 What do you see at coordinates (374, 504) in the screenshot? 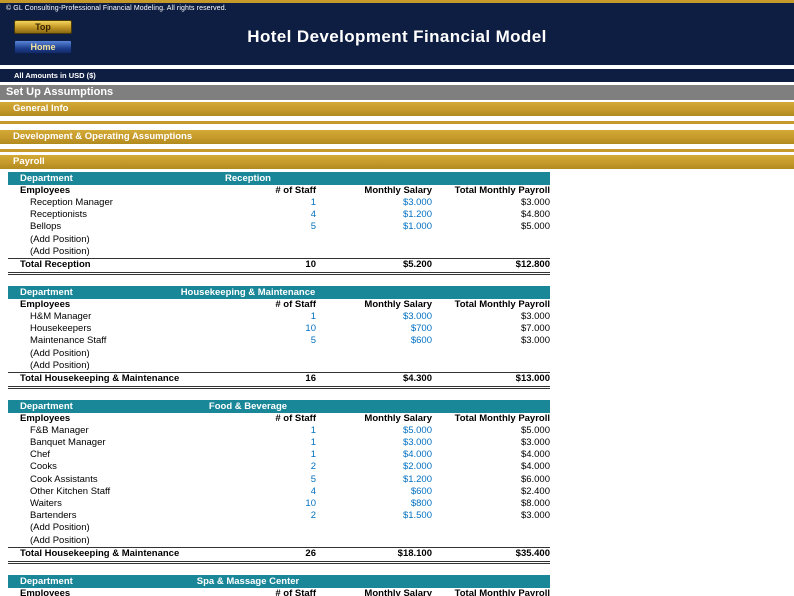
I see `salary-cell: $800` at bounding box center [374, 504].